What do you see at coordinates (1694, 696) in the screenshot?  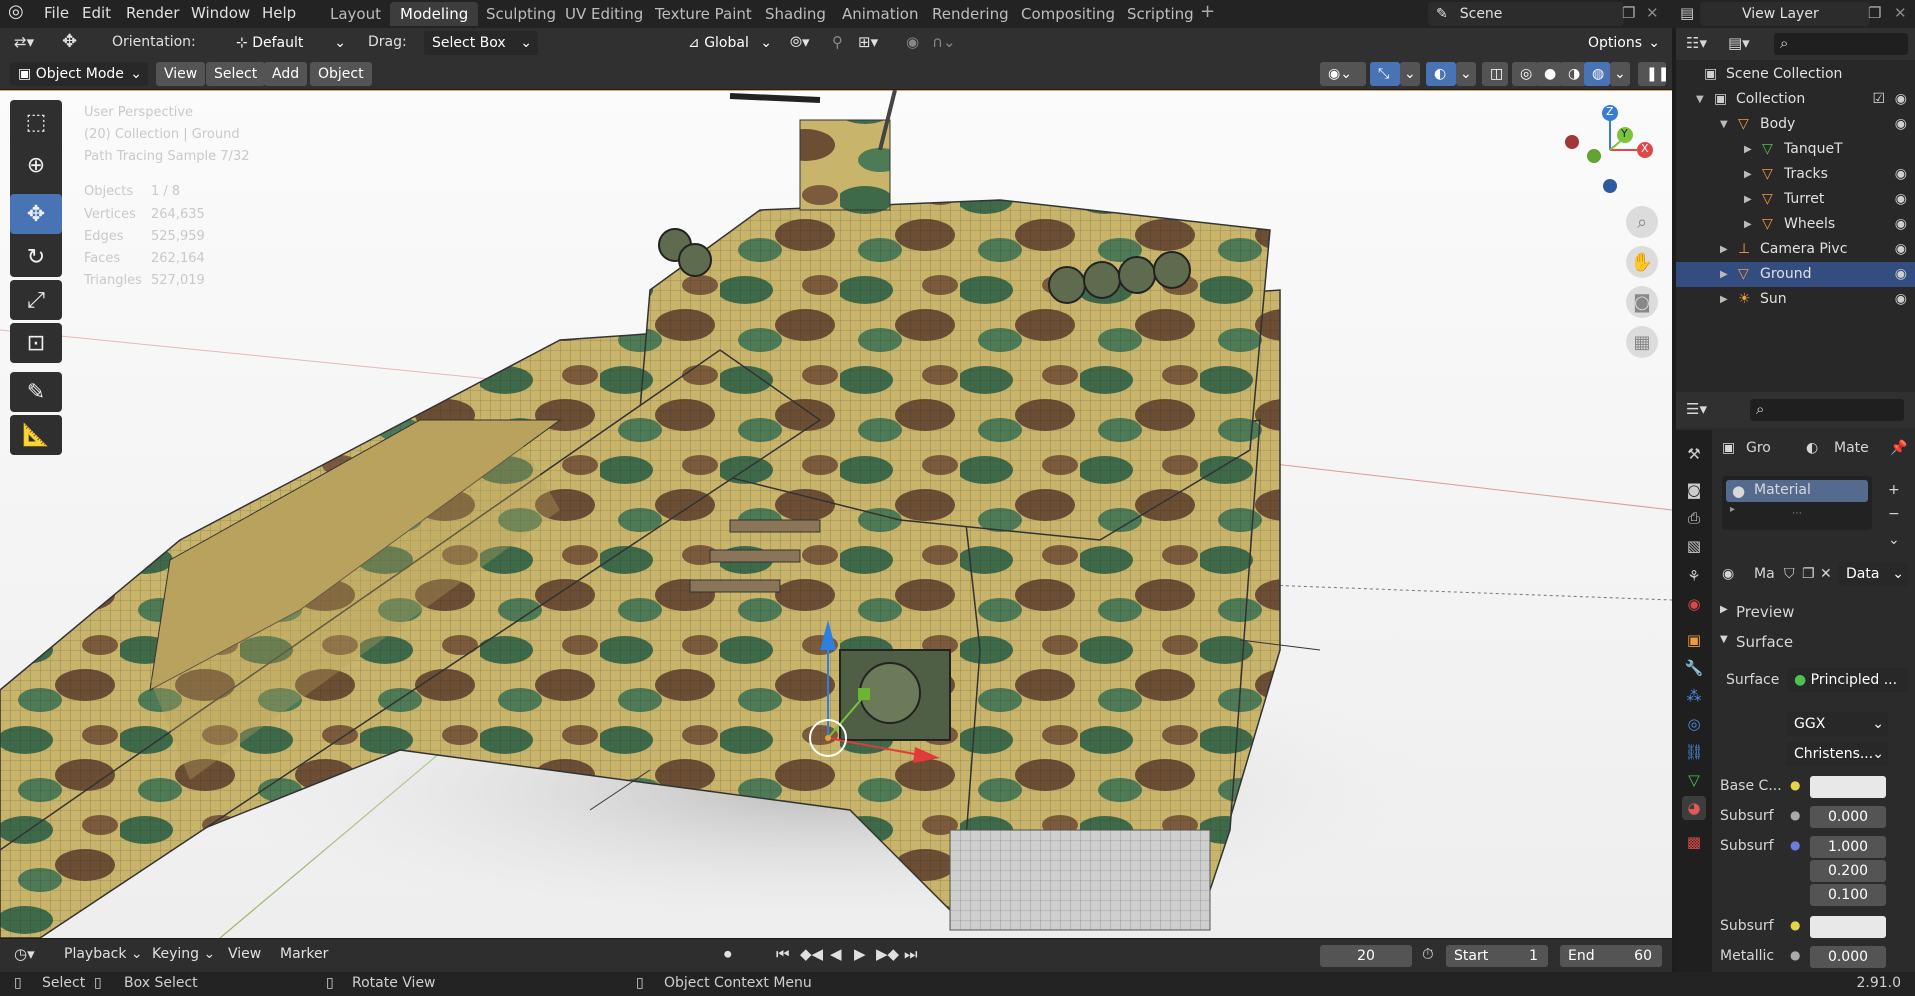 I see `particles-tab: ⁂` at bounding box center [1694, 696].